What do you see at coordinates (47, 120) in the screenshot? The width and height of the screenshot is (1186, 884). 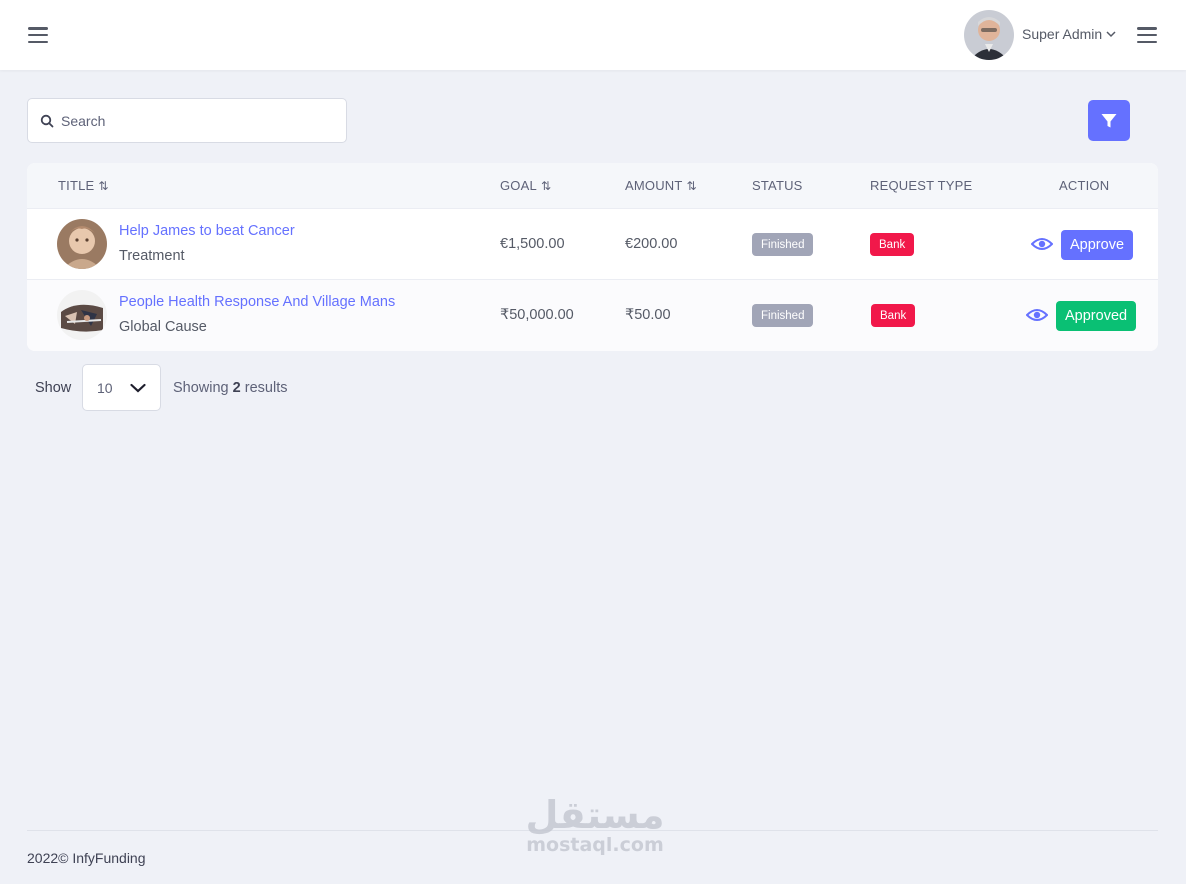 I see `search-icon` at bounding box center [47, 120].